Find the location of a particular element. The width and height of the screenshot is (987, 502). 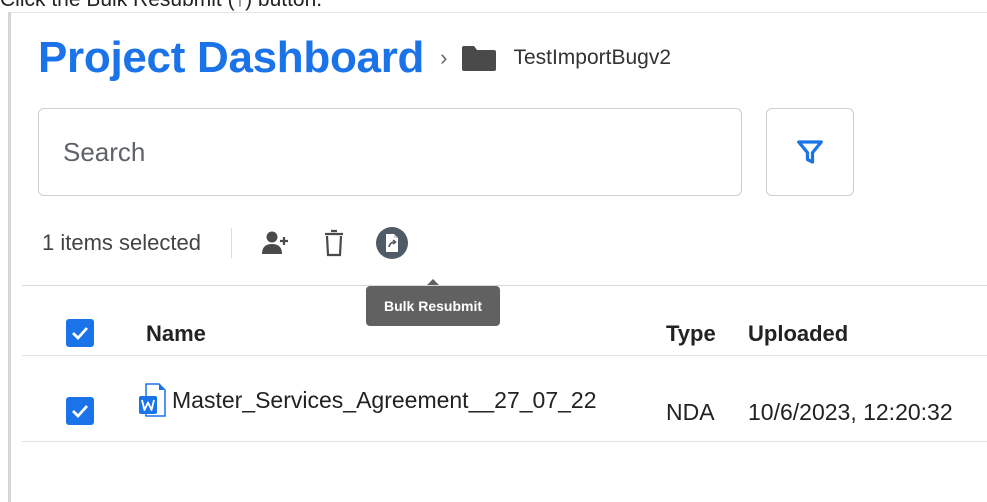

selection-toolbar: 1 items selected is located at coordinates (237, 243).